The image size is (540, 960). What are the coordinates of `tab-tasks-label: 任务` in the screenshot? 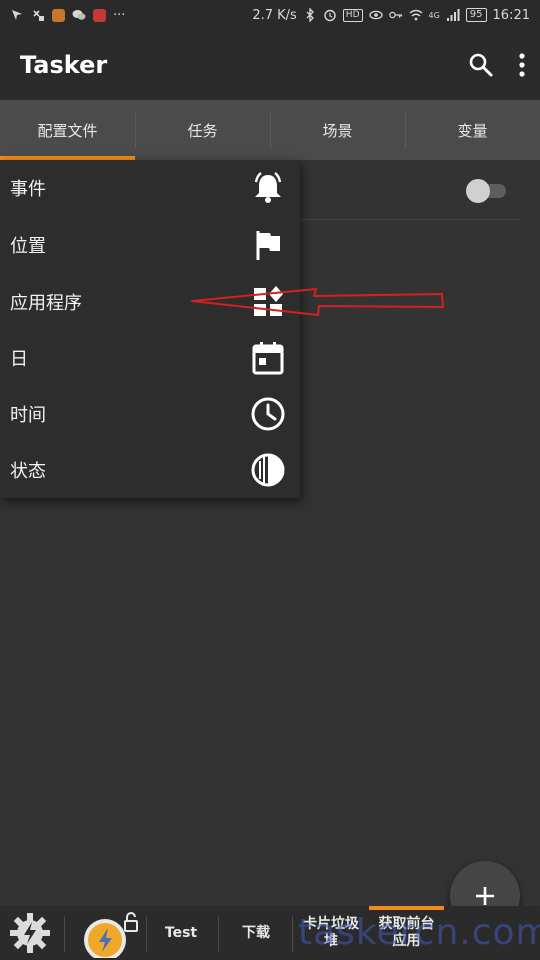 It's located at (202, 130).